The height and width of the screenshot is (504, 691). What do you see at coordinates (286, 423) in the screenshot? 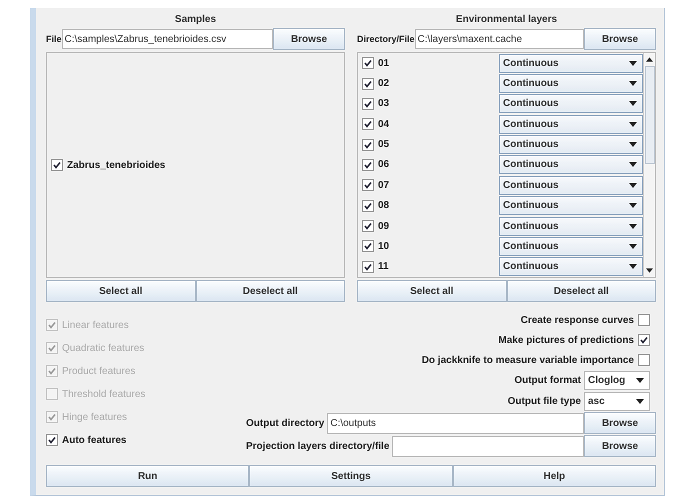
I see `field-label: Output directory` at bounding box center [286, 423].